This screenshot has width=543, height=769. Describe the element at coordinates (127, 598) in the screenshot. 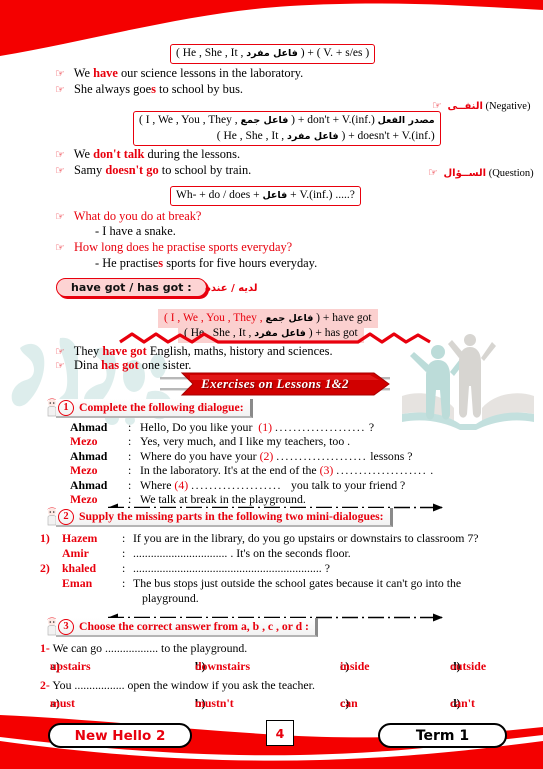

I see `colon` at that location.